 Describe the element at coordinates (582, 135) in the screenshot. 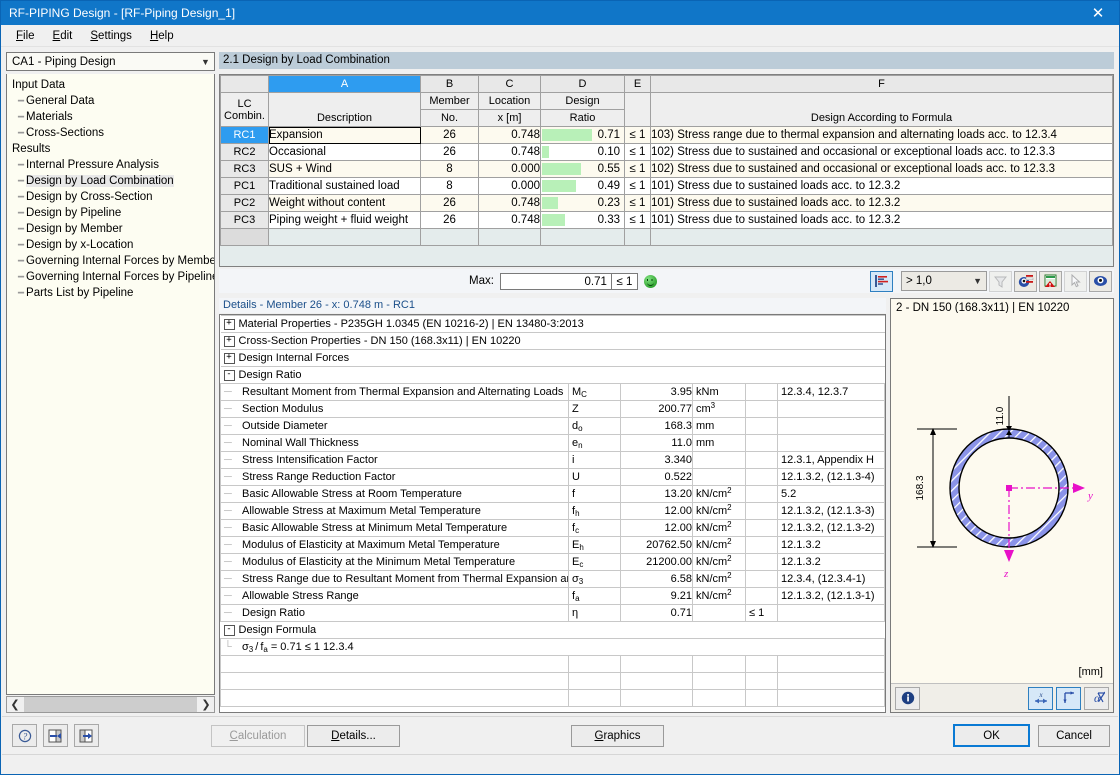

I see `row-design-ratio: 0.71` at that location.